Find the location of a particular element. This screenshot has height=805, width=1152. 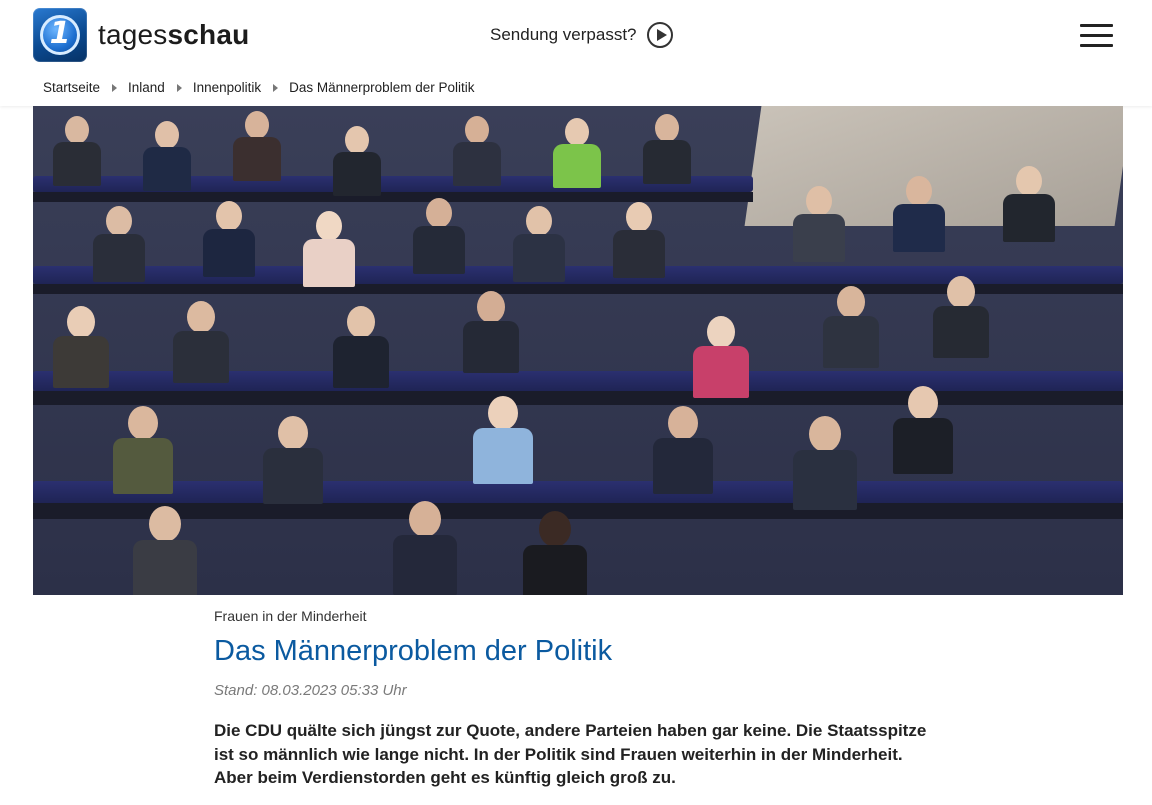

menu-bar-top is located at coordinates (1096, 25).